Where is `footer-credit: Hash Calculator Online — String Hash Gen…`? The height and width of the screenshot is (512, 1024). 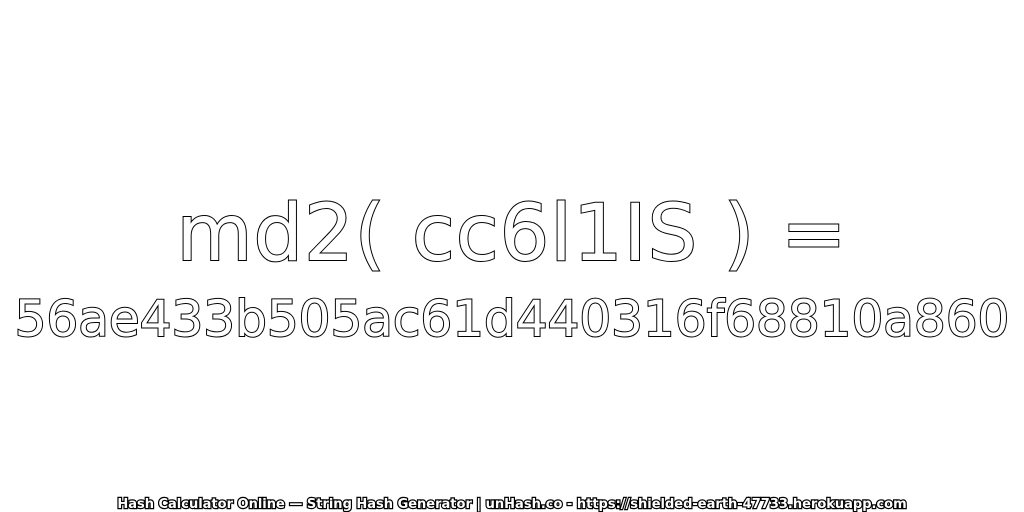
footer-credit: Hash Calculator Online — String Hash Gen… is located at coordinates (512, 504).